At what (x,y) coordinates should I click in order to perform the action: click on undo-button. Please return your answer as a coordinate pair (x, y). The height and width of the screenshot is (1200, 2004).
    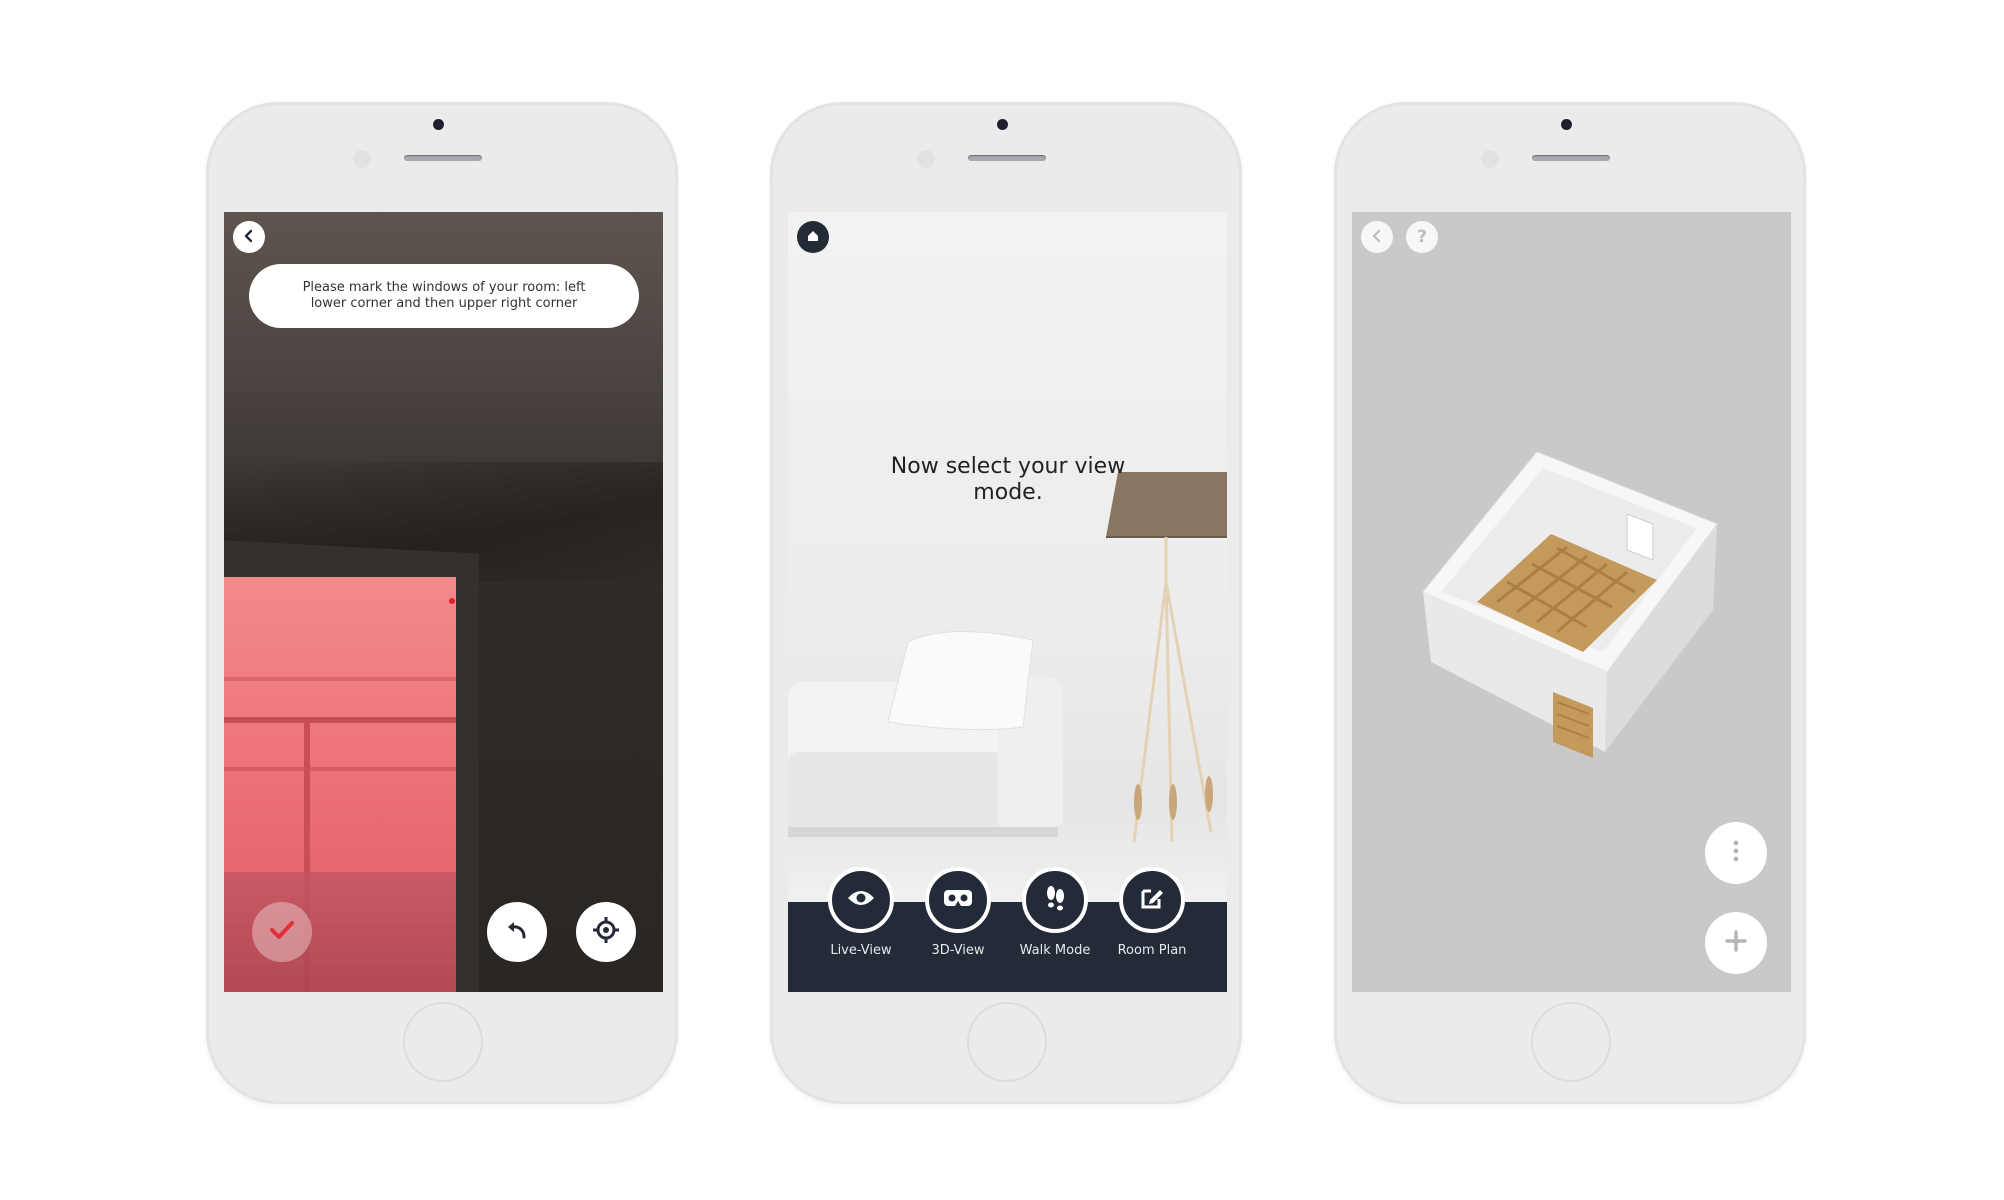
    Looking at the image, I should click on (517, 932).